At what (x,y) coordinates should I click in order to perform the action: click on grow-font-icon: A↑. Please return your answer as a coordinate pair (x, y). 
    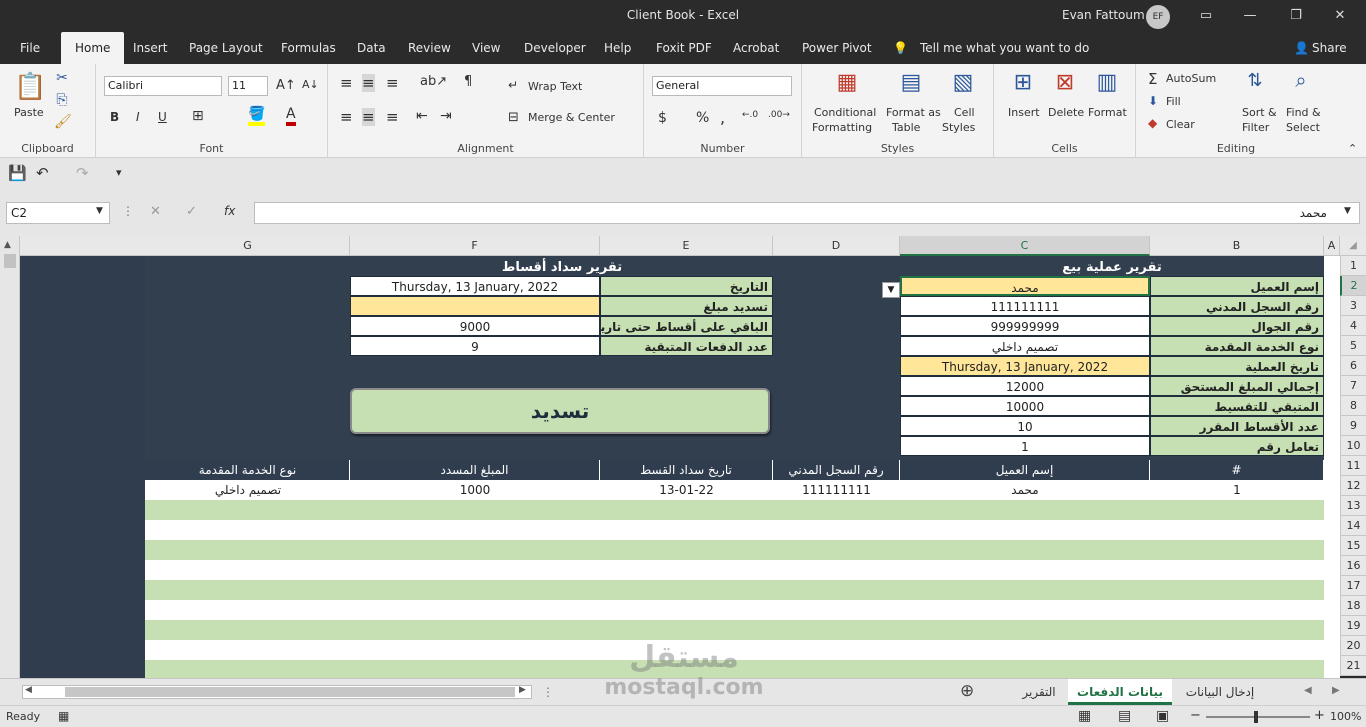
    Looking at the image, I should click on (286, 85).